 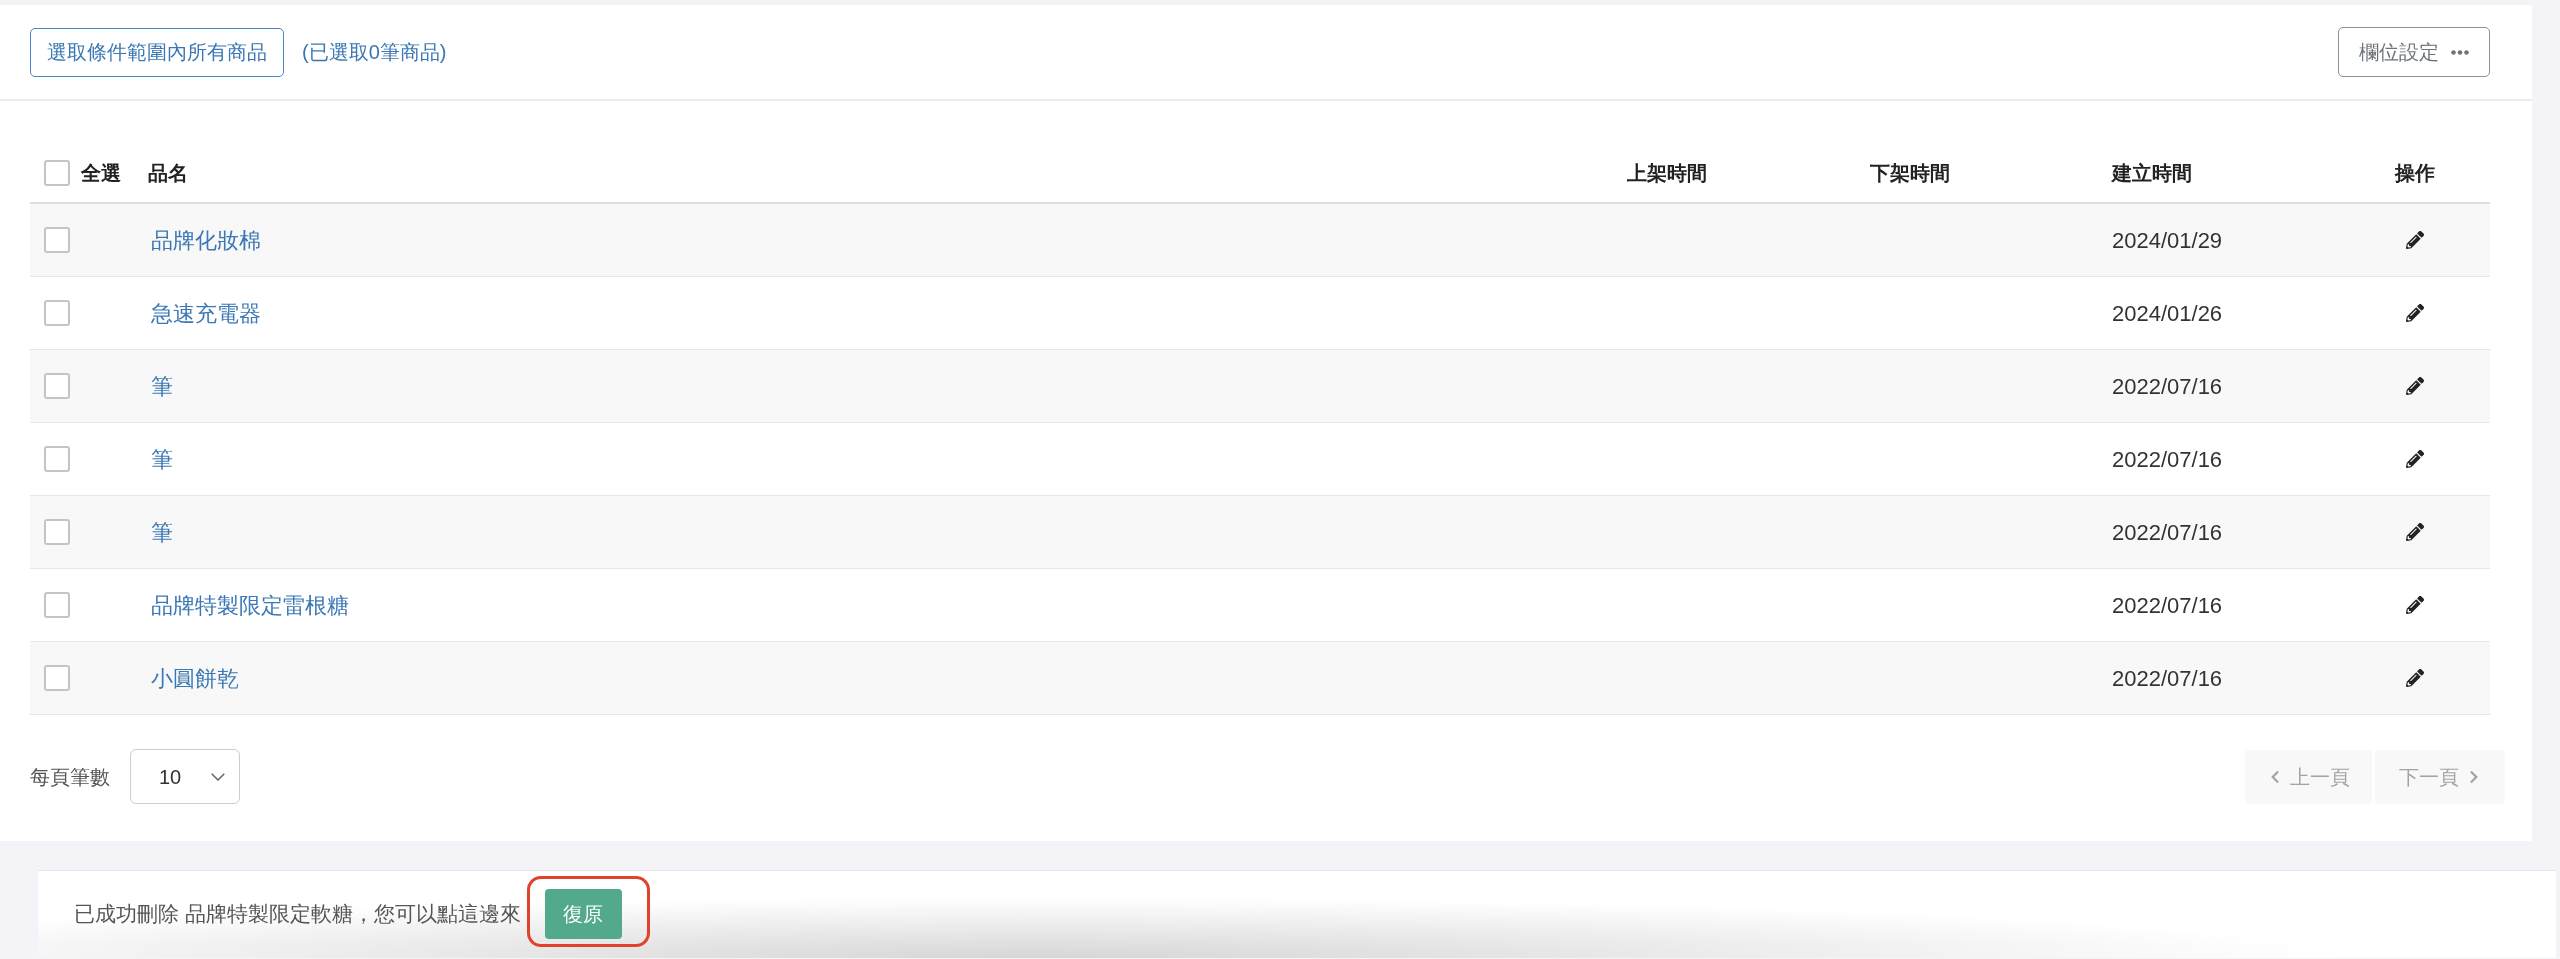 What do you see at coordinates (2414, 52) in the screenshot?
I see `column-settings-button: 欄位設定` at bounding box center [2414, 52].